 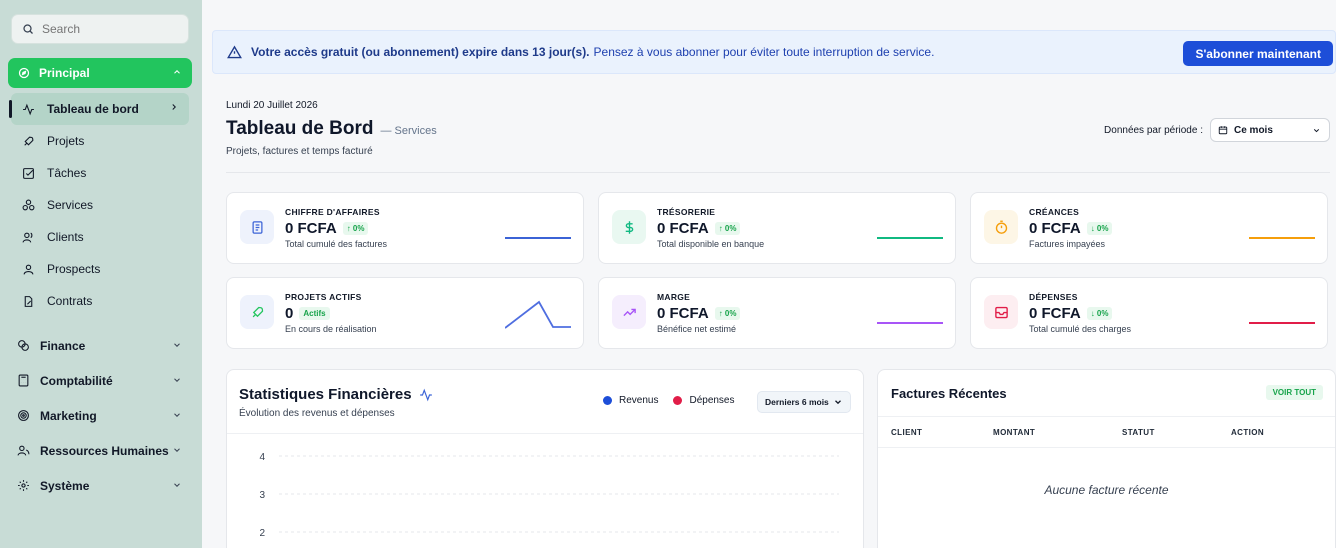 I want to click on period-value: Ce mois, so click(x=1253, y=130).